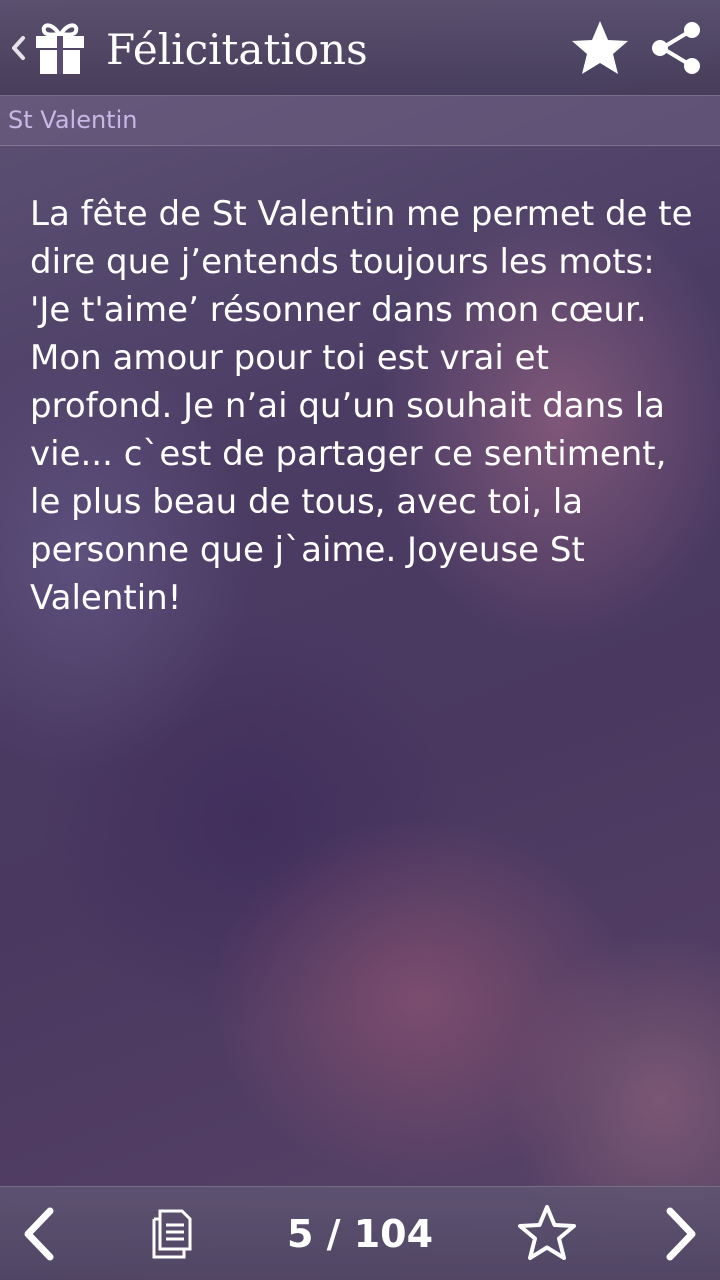  I want to click on share-icon, so click(676, 48).